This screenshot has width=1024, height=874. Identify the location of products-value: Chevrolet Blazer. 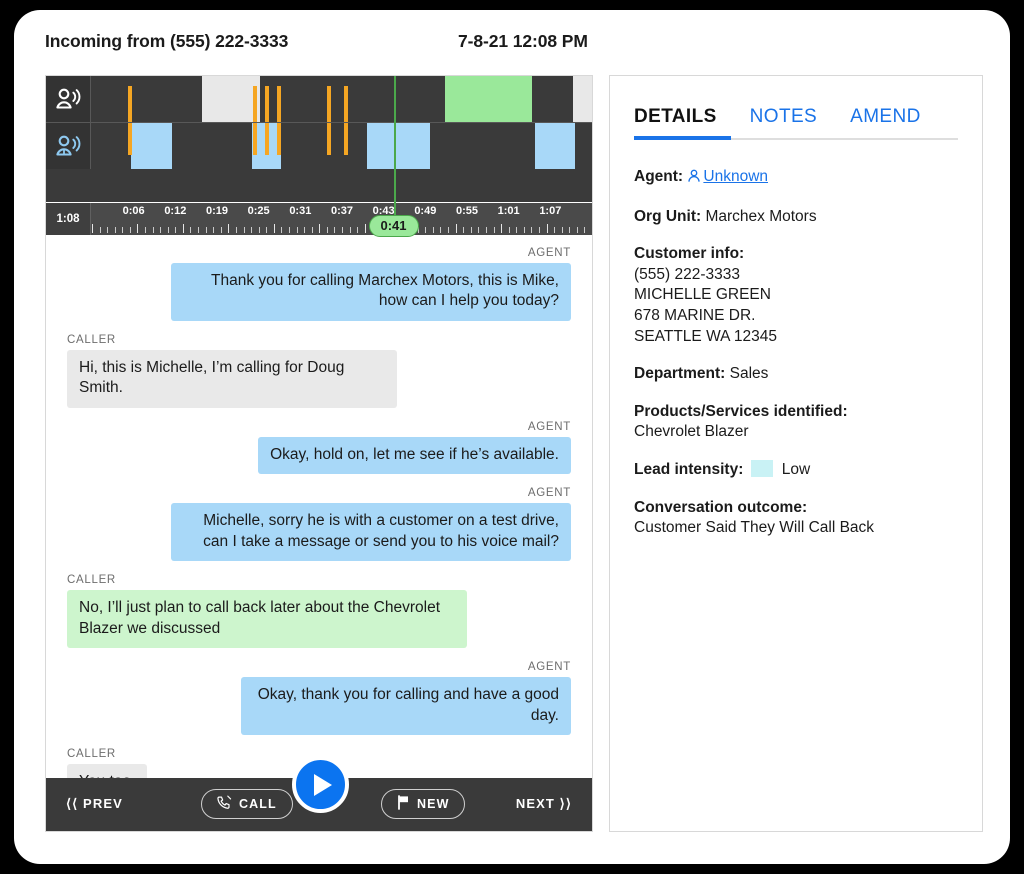
(691, 432).